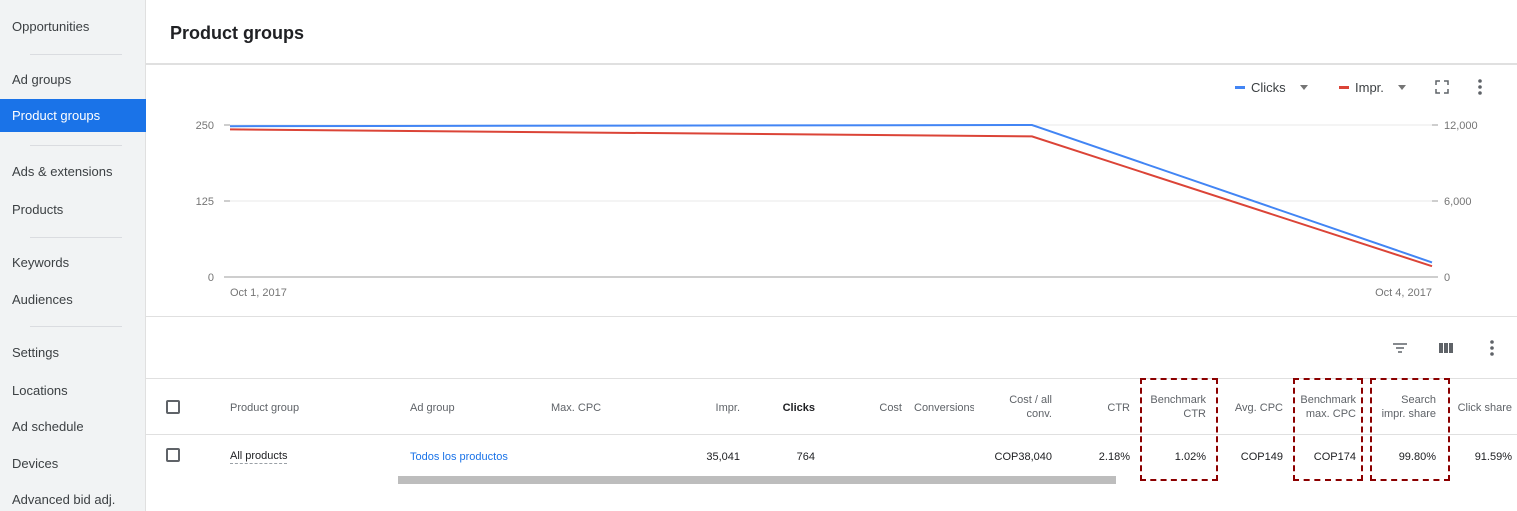 The height and width of the screenshot is (511, 1517). Describe the element at coordinates (1403, 293) in the screenshot. I see `x-tick-label: Oct 4, 2017` at that location.